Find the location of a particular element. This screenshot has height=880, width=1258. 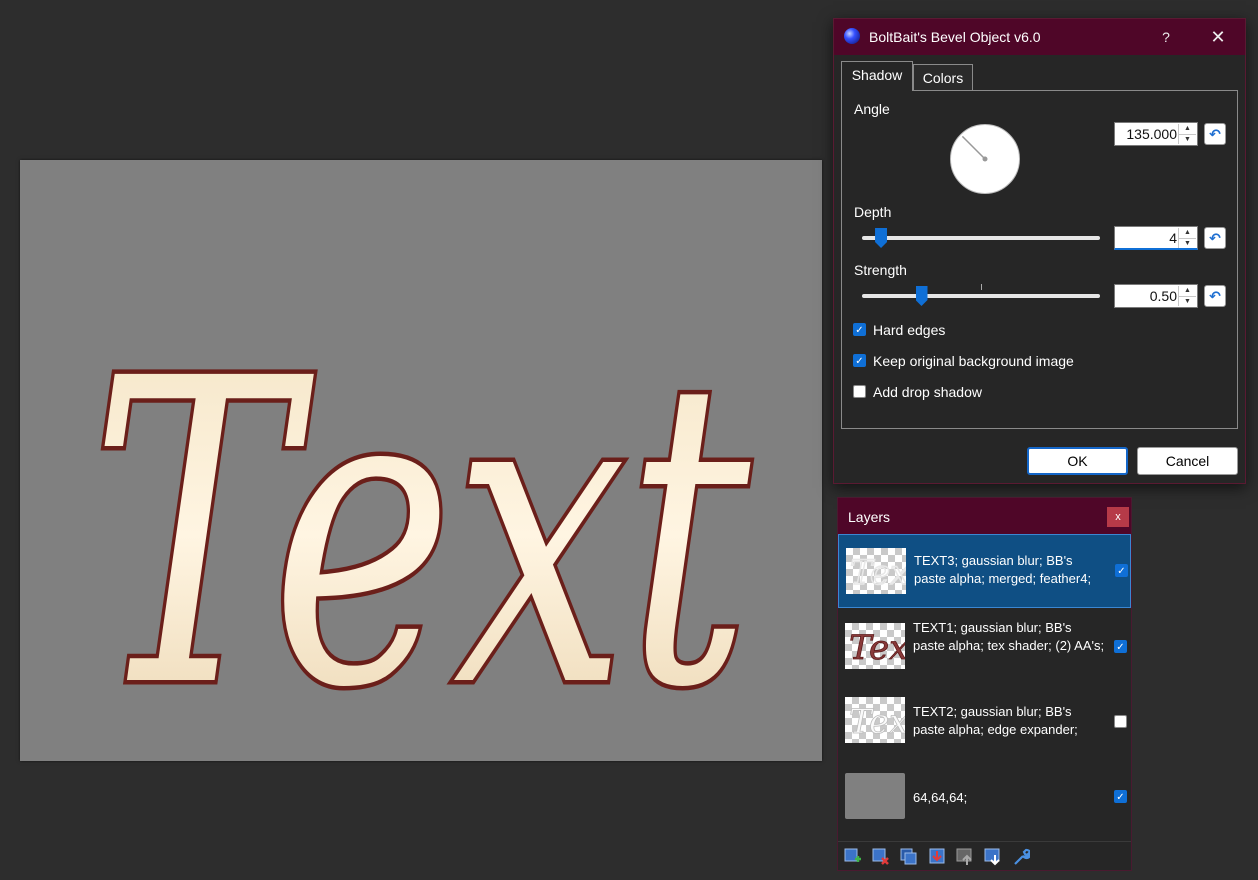

hard-edges-label: Hard edges is located at coordinates (909, 330).